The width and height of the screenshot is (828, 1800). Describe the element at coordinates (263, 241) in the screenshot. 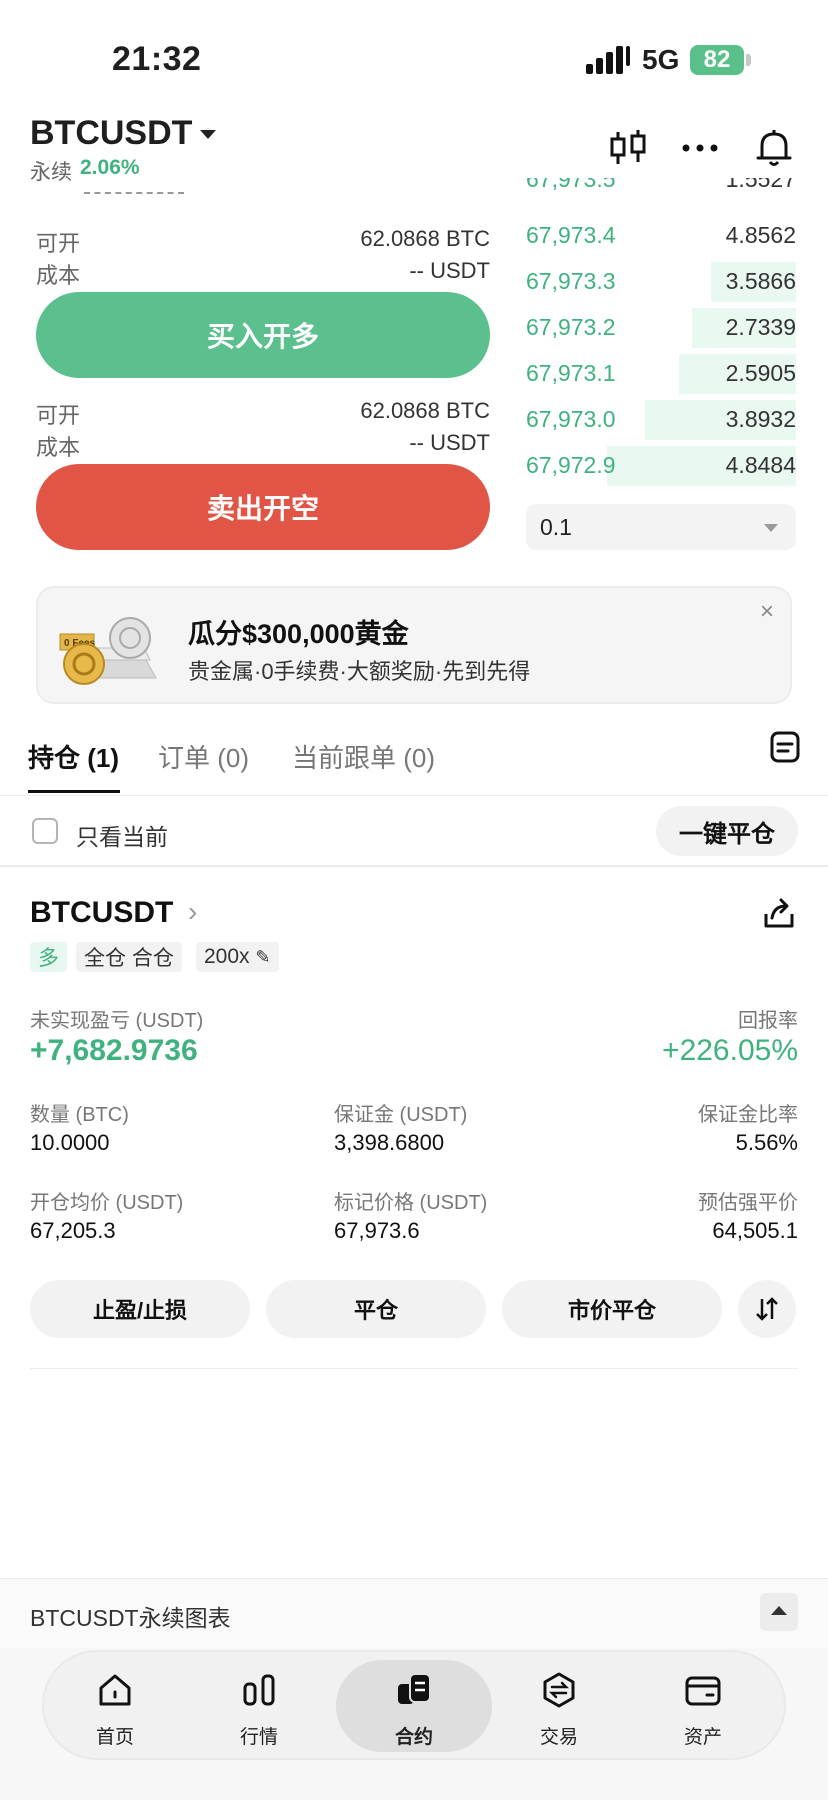

I see `buy-available-row: 可开 62.0868 BTC` at that location.